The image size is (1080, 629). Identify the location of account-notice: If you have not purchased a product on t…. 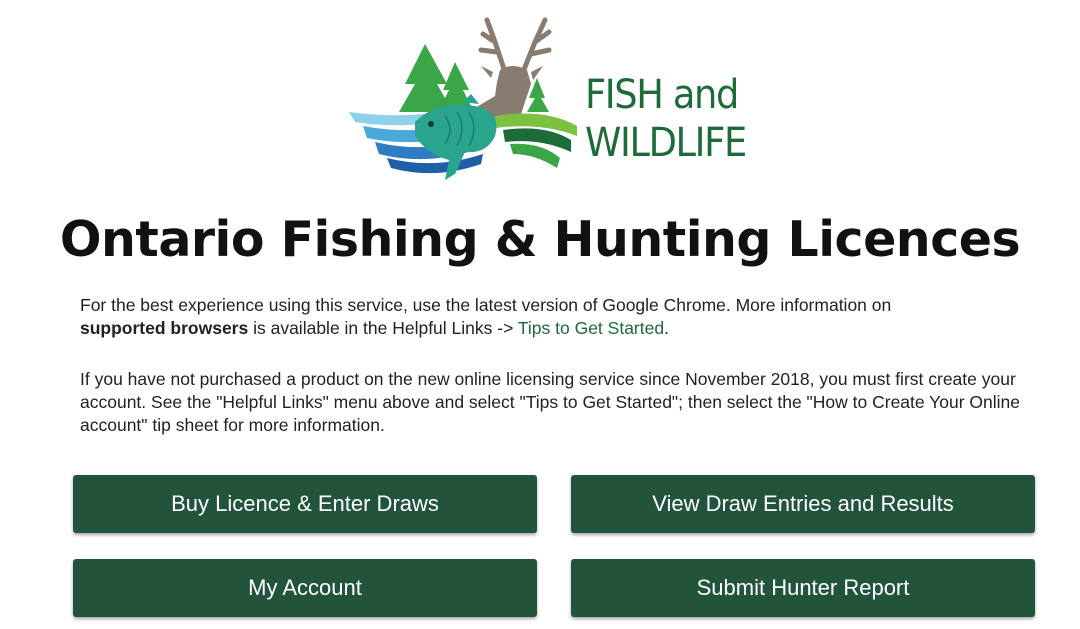
(550, 402).